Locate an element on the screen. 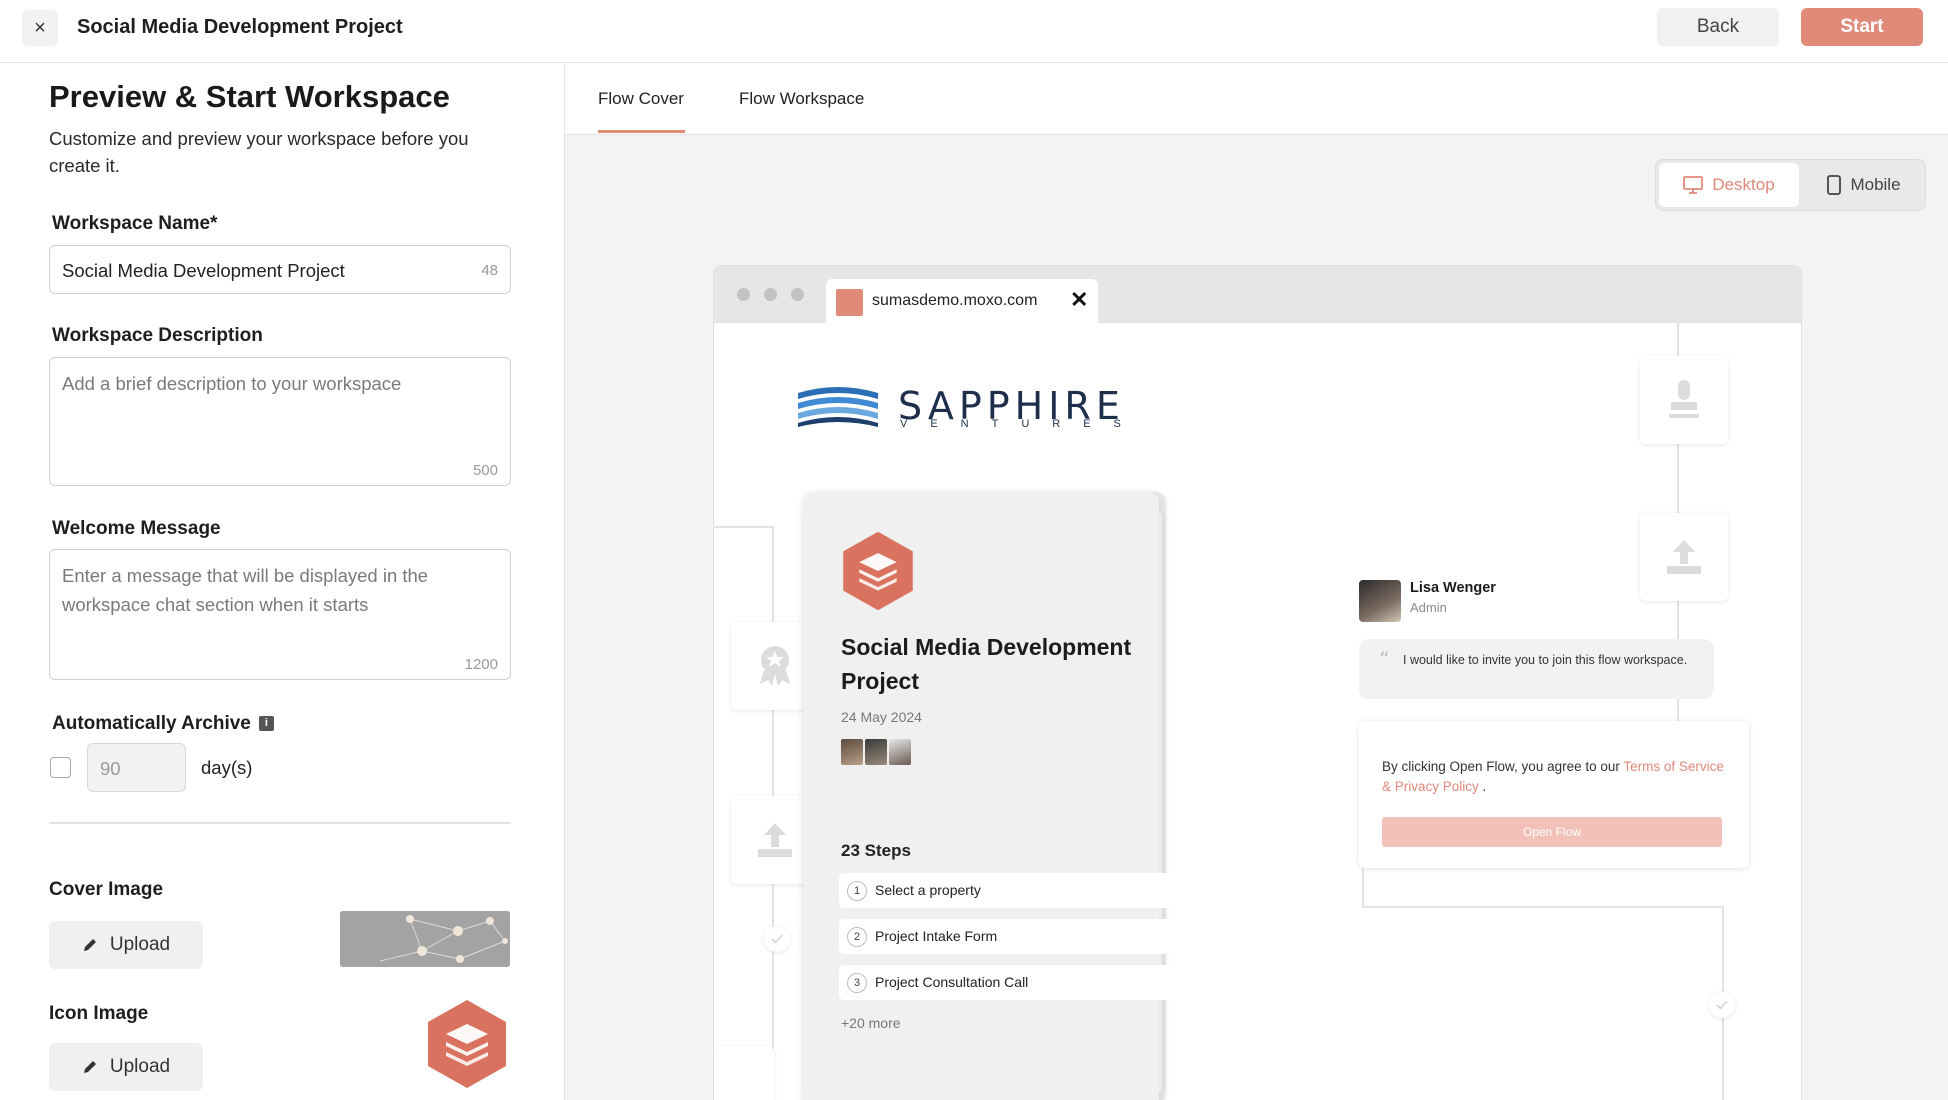  cover-image-thumbnail is located at coordinates (425, 939).